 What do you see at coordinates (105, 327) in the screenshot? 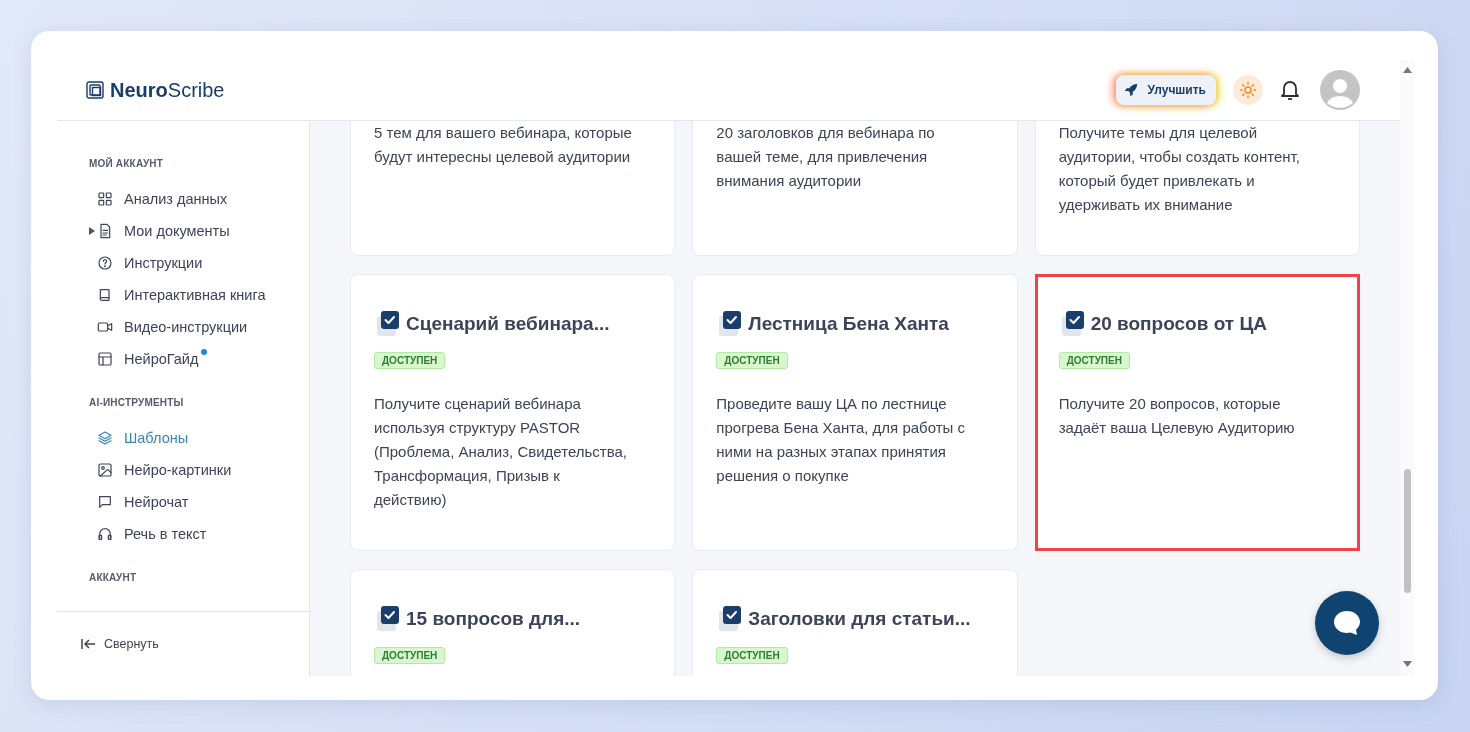
I see `video-camera-icon` at bounding box center [105, 327].